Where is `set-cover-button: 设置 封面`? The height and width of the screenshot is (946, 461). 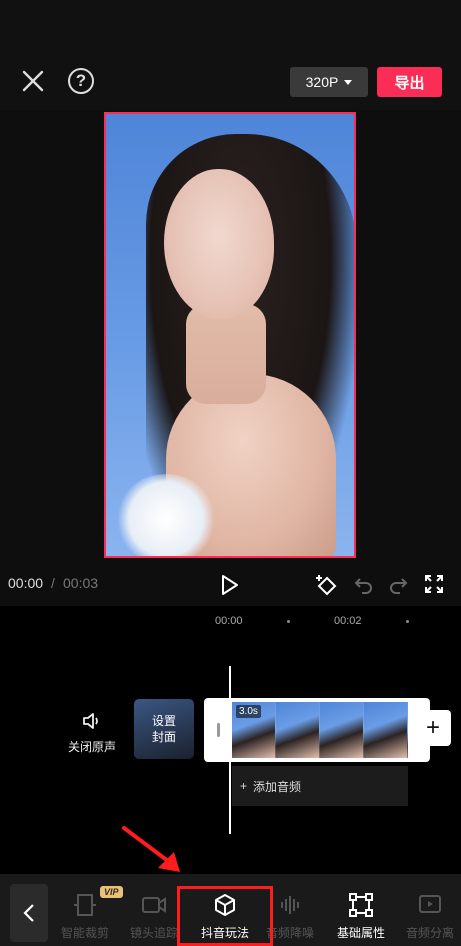 set-cover-button: 设置 封面 is located at coordinates (164, 729).